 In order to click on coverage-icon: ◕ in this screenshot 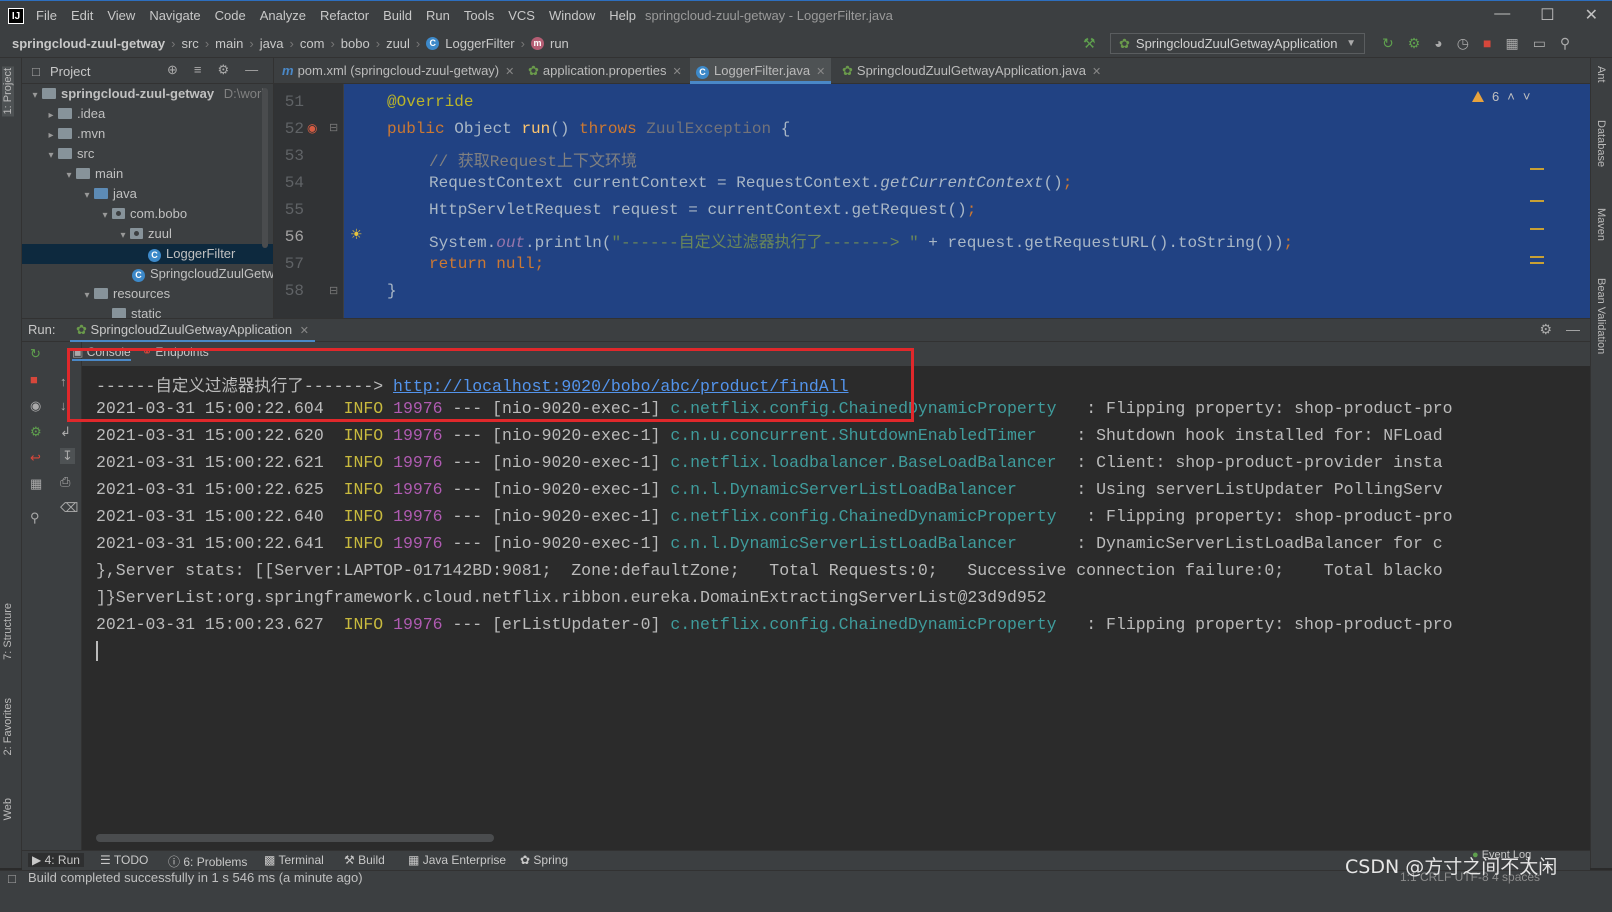, I will do `click(1438, 43)`.